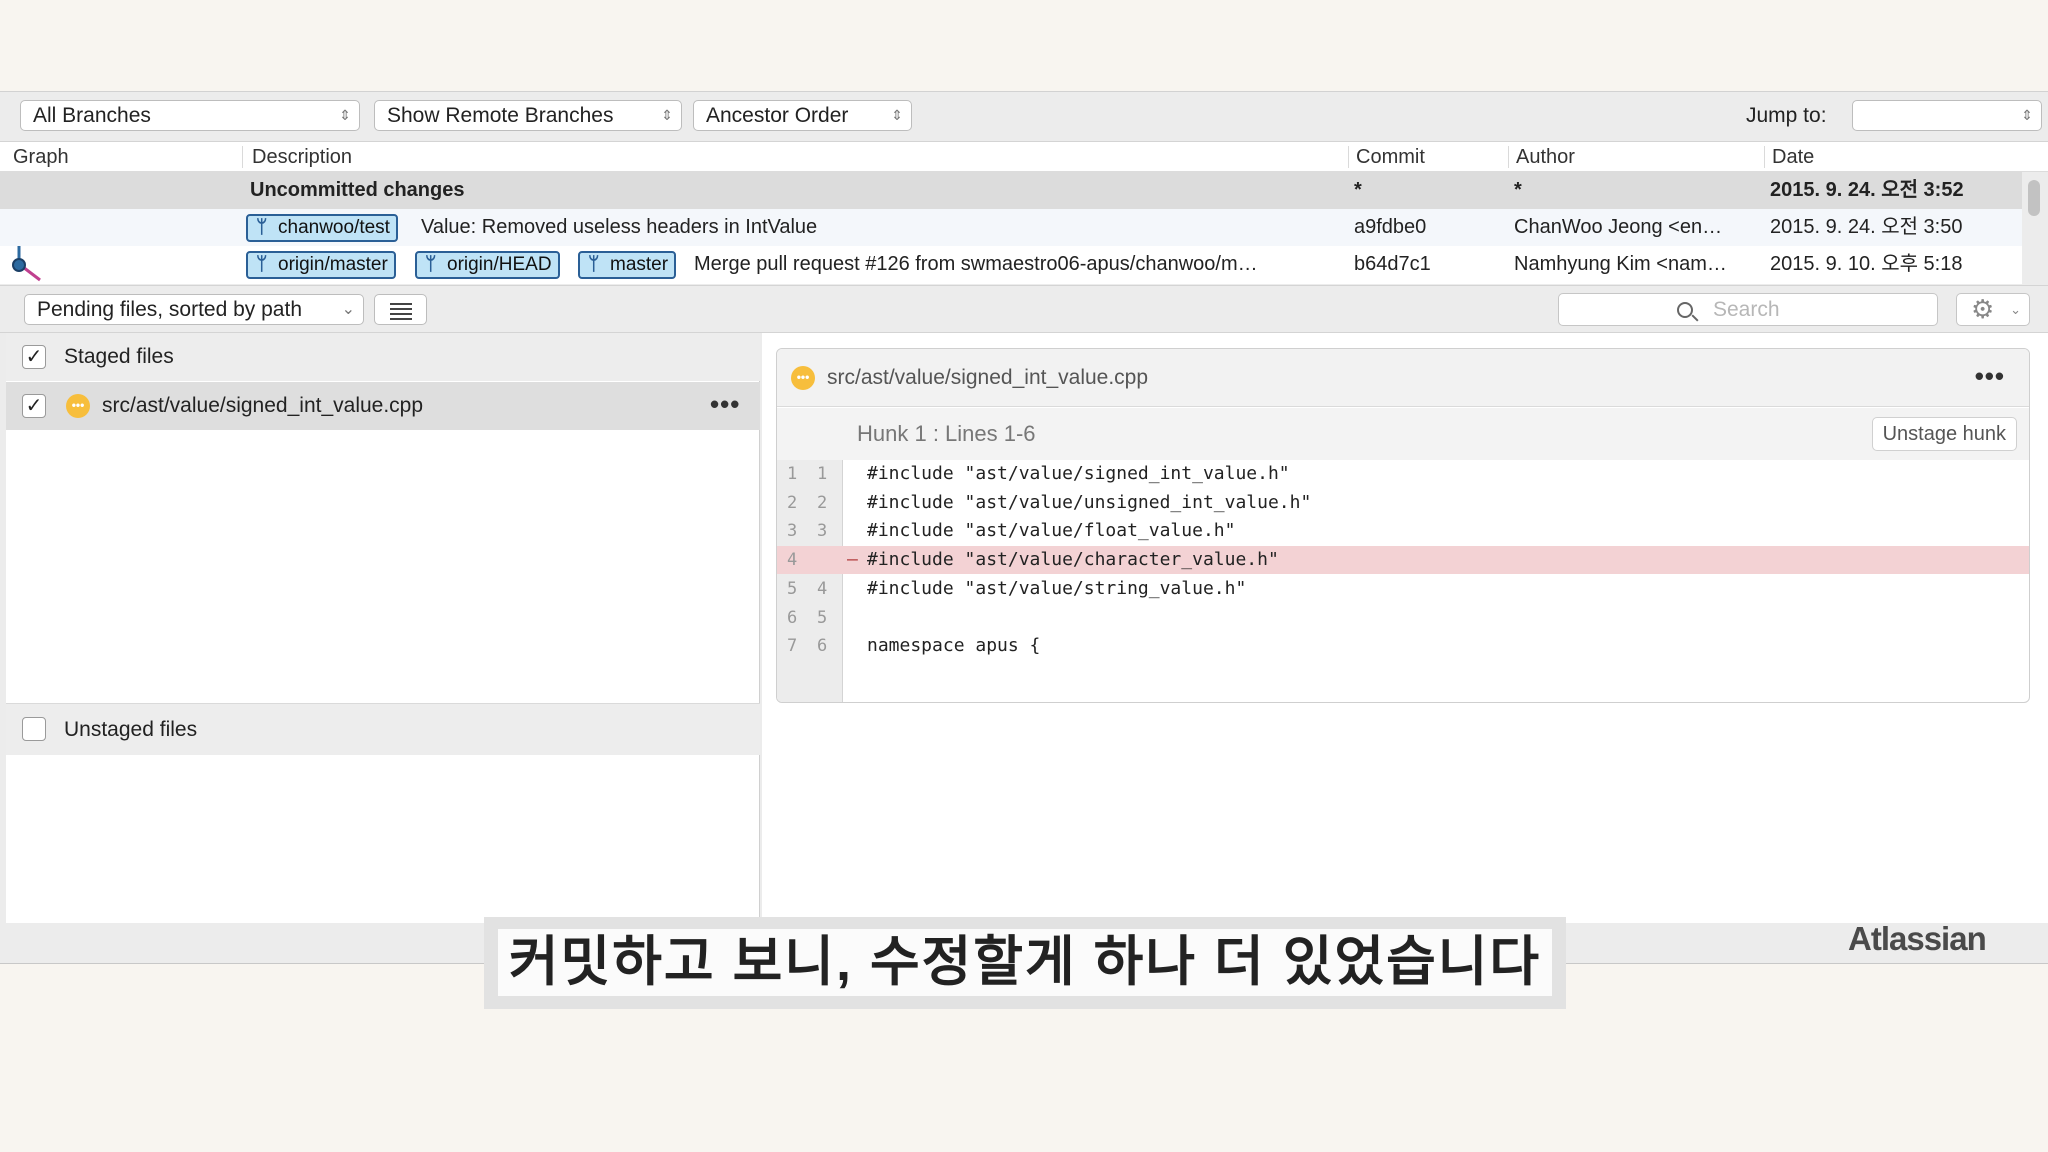 The image size is (2048, 1152). I want to click on branch-tag-label: origin/master, so click(333, 264).